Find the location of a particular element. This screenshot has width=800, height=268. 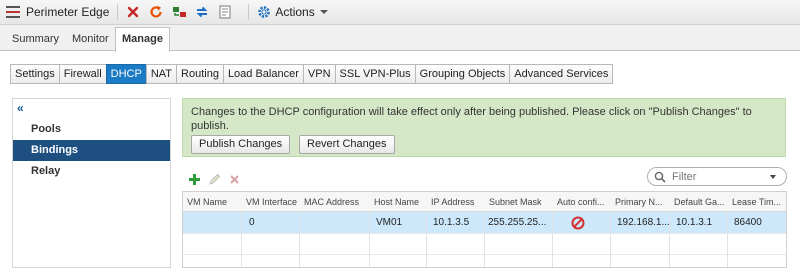

revert-changes-button: Revert Changes is located at coordinates (347, 144).